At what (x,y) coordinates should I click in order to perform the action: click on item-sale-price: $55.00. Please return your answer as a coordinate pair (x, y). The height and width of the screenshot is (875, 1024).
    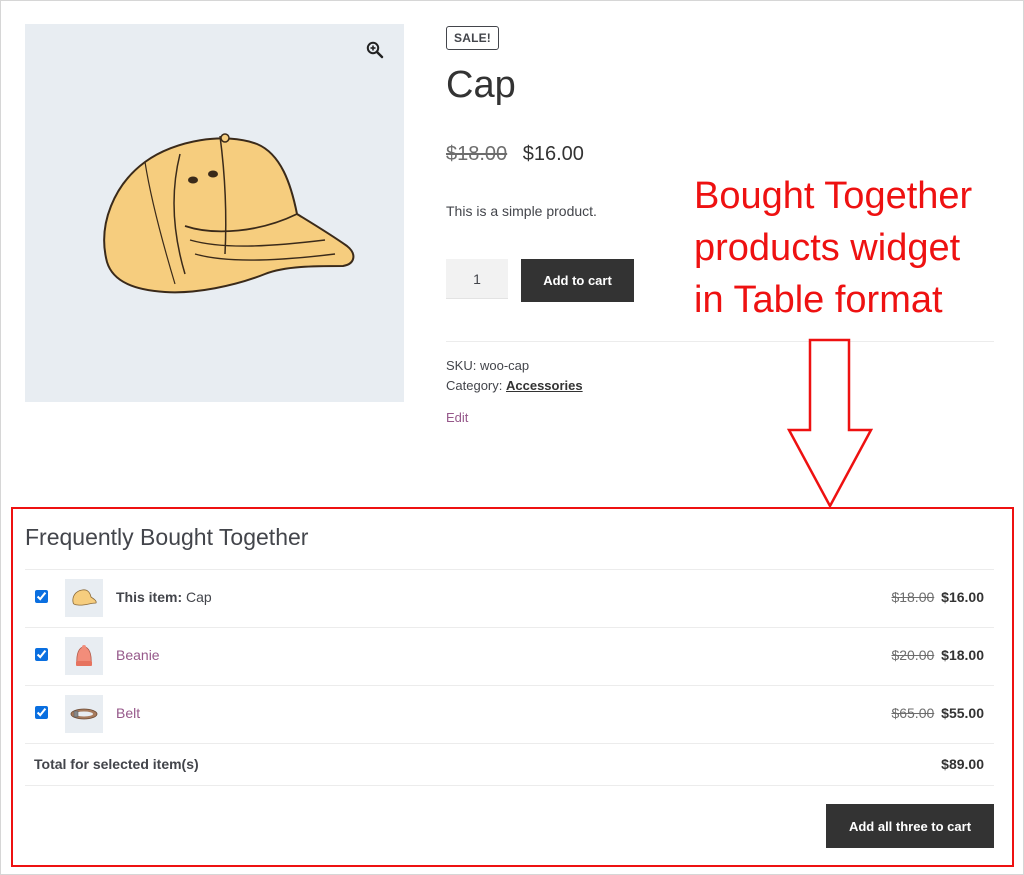
    Looking at the image, I should click on (962, 713).